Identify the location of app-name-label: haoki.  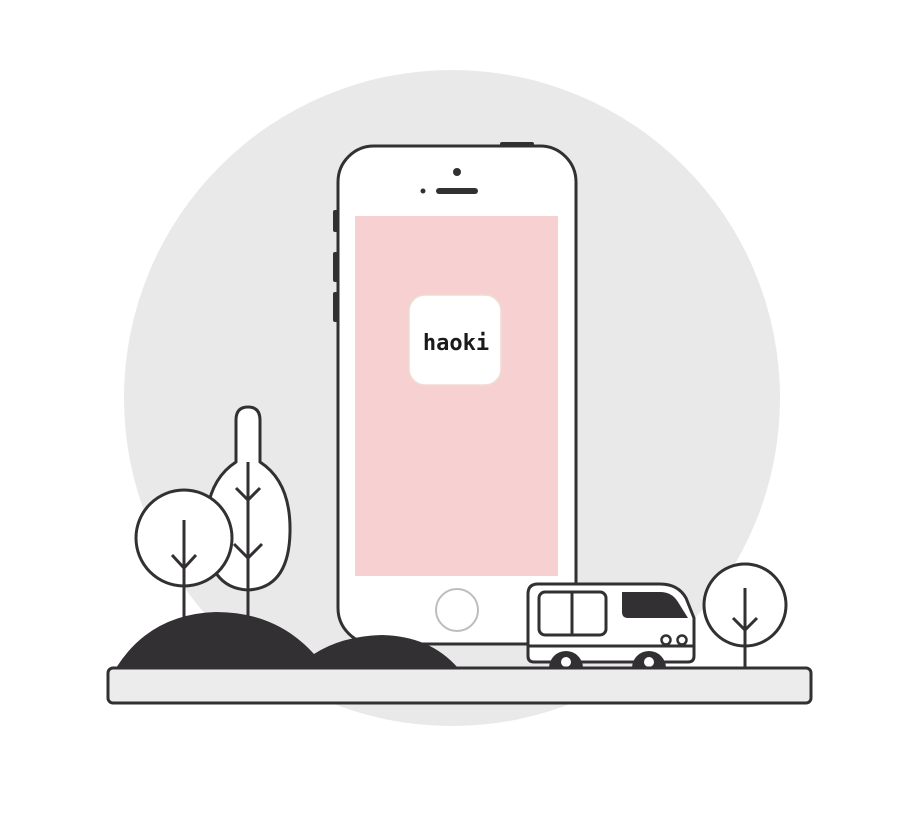
(456, 343).